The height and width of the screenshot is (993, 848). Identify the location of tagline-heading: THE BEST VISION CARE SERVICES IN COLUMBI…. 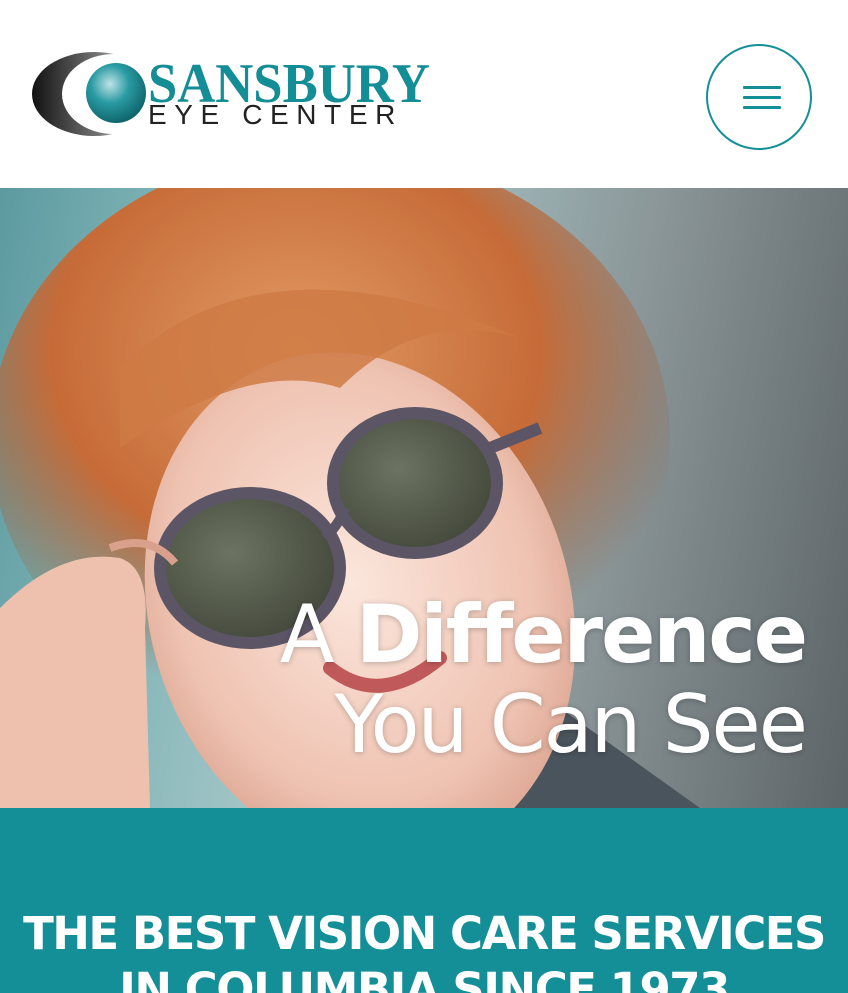
(424, 950).